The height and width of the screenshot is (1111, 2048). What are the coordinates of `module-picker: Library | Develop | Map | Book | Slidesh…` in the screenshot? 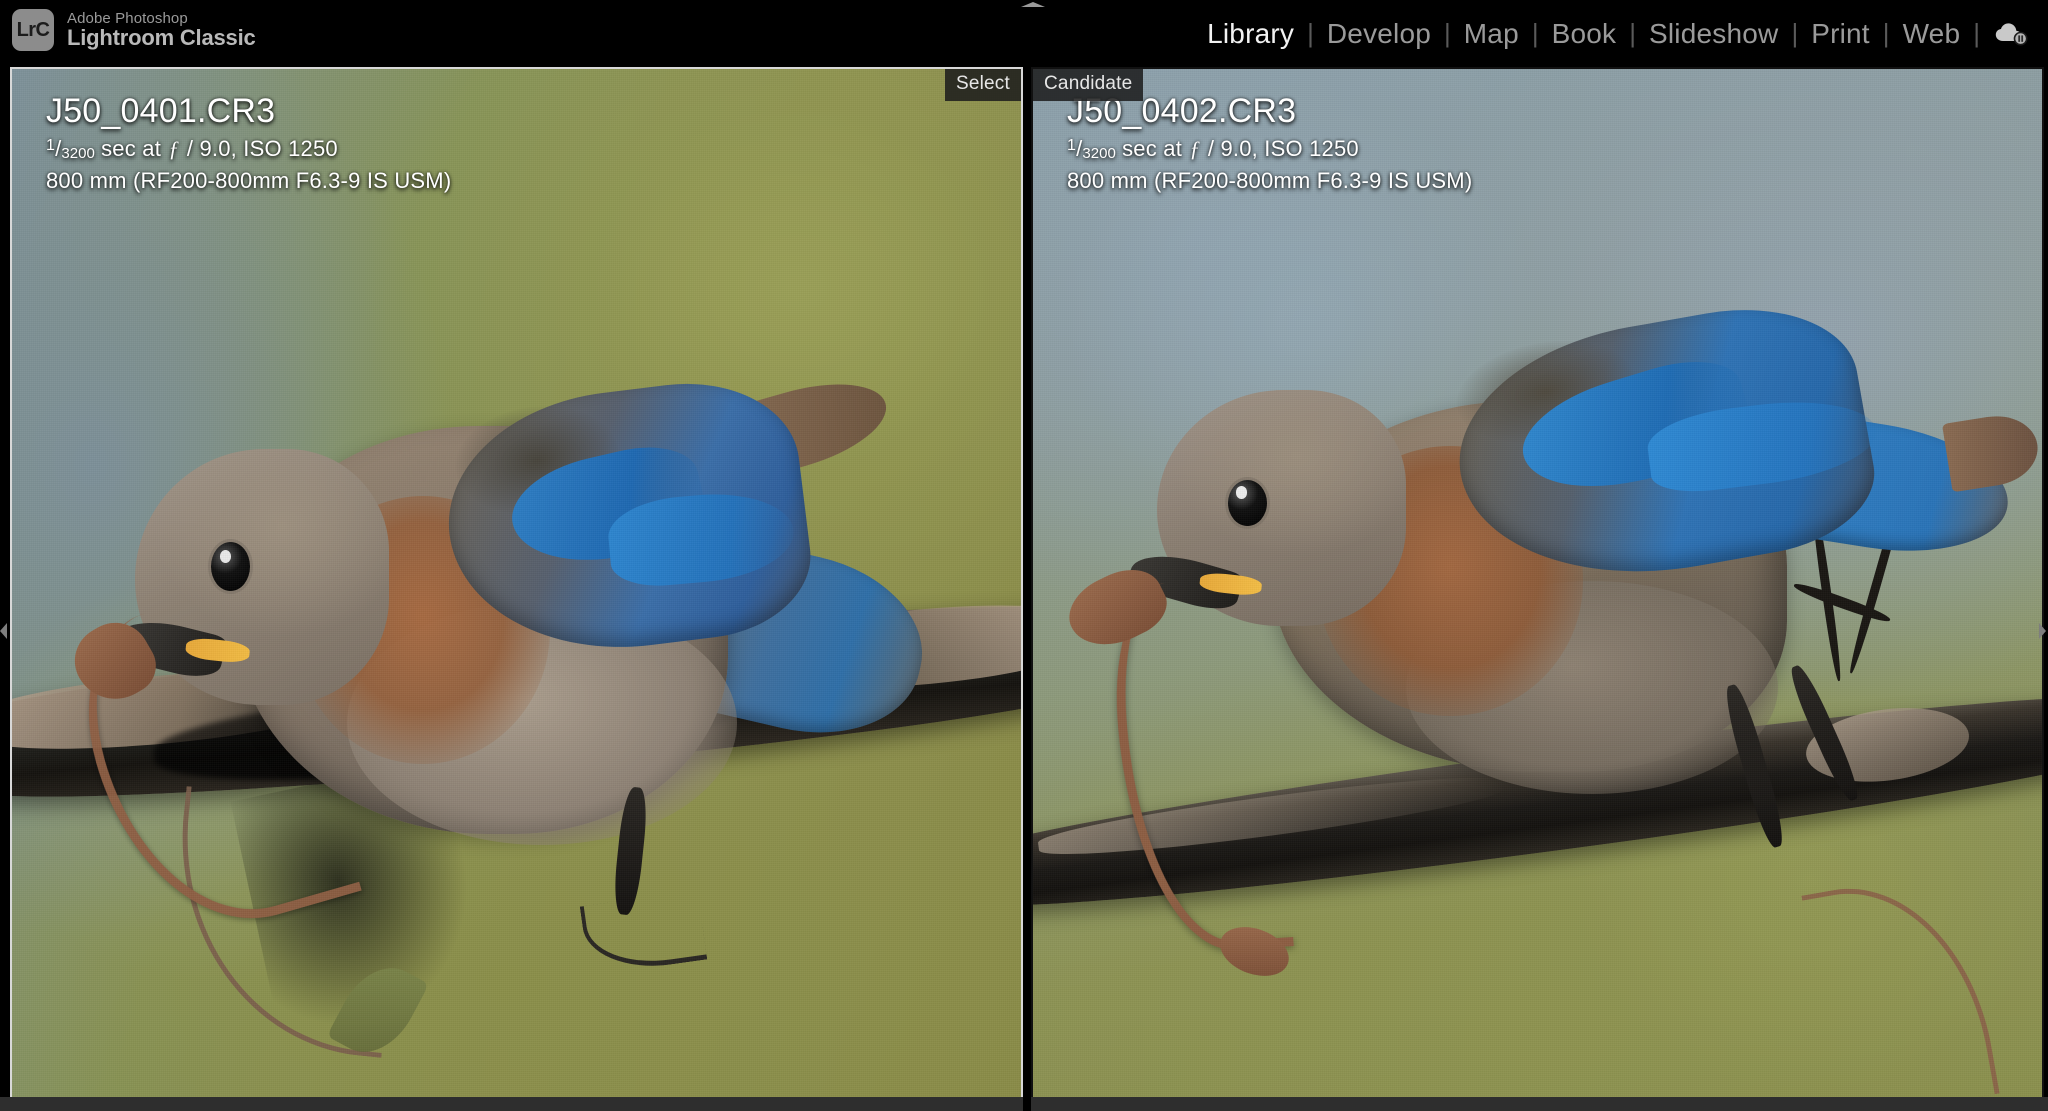 It's located at (1614, 33).